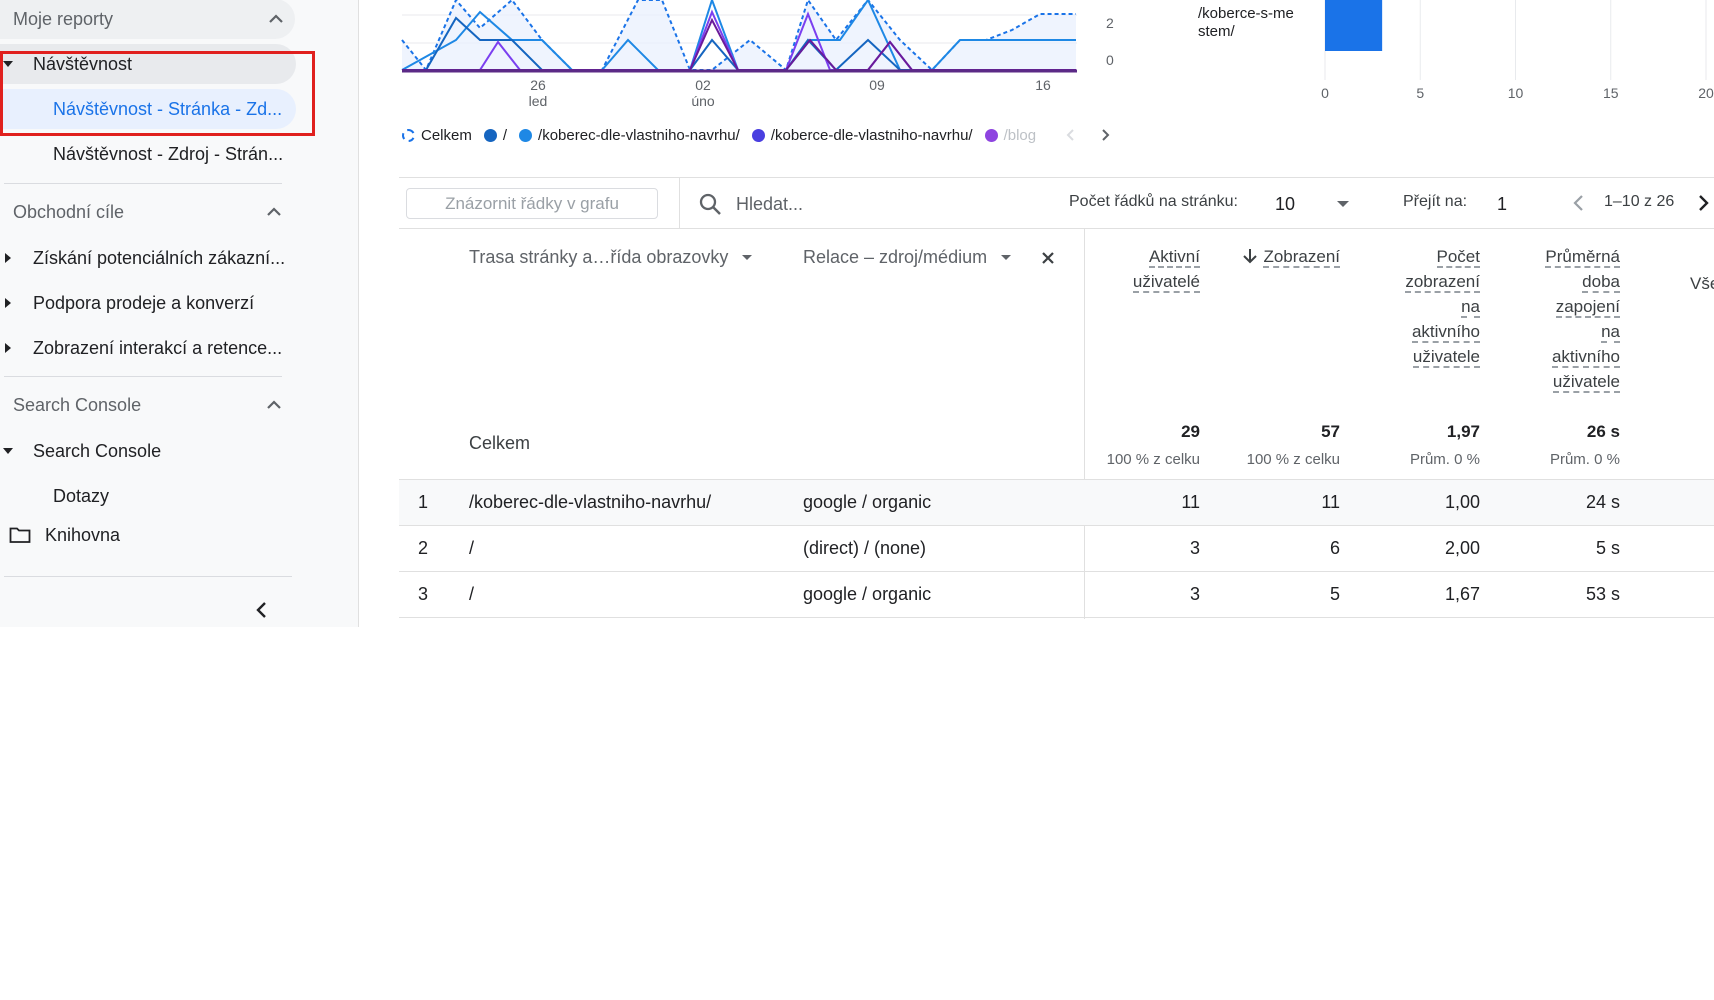 The image size is (1714, 1000). I want to click on metric-header-active-users: Aktivní uživatelé, so click(1150, 269).